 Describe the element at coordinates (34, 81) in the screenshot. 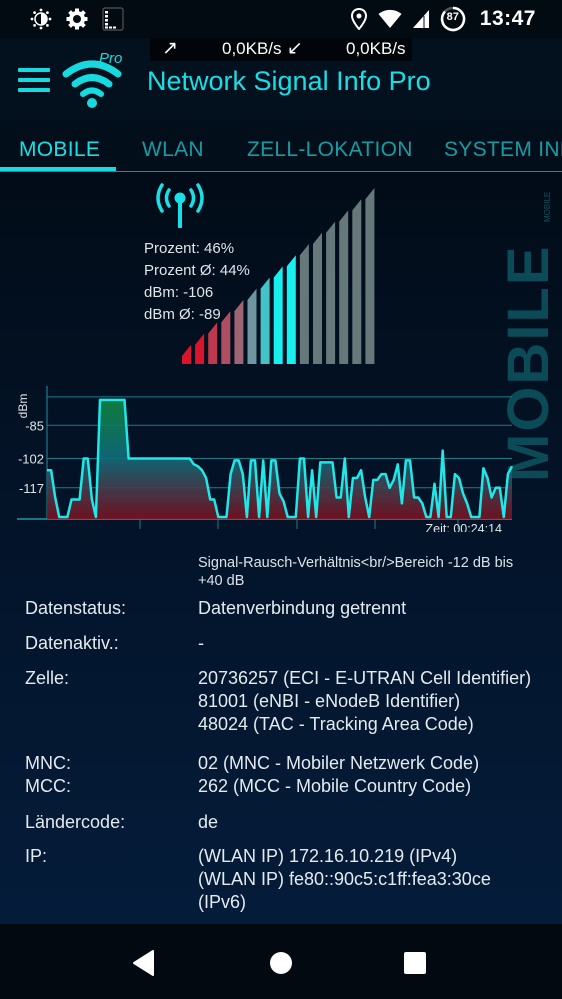

I see `hamburger-menu-icon` at that location.